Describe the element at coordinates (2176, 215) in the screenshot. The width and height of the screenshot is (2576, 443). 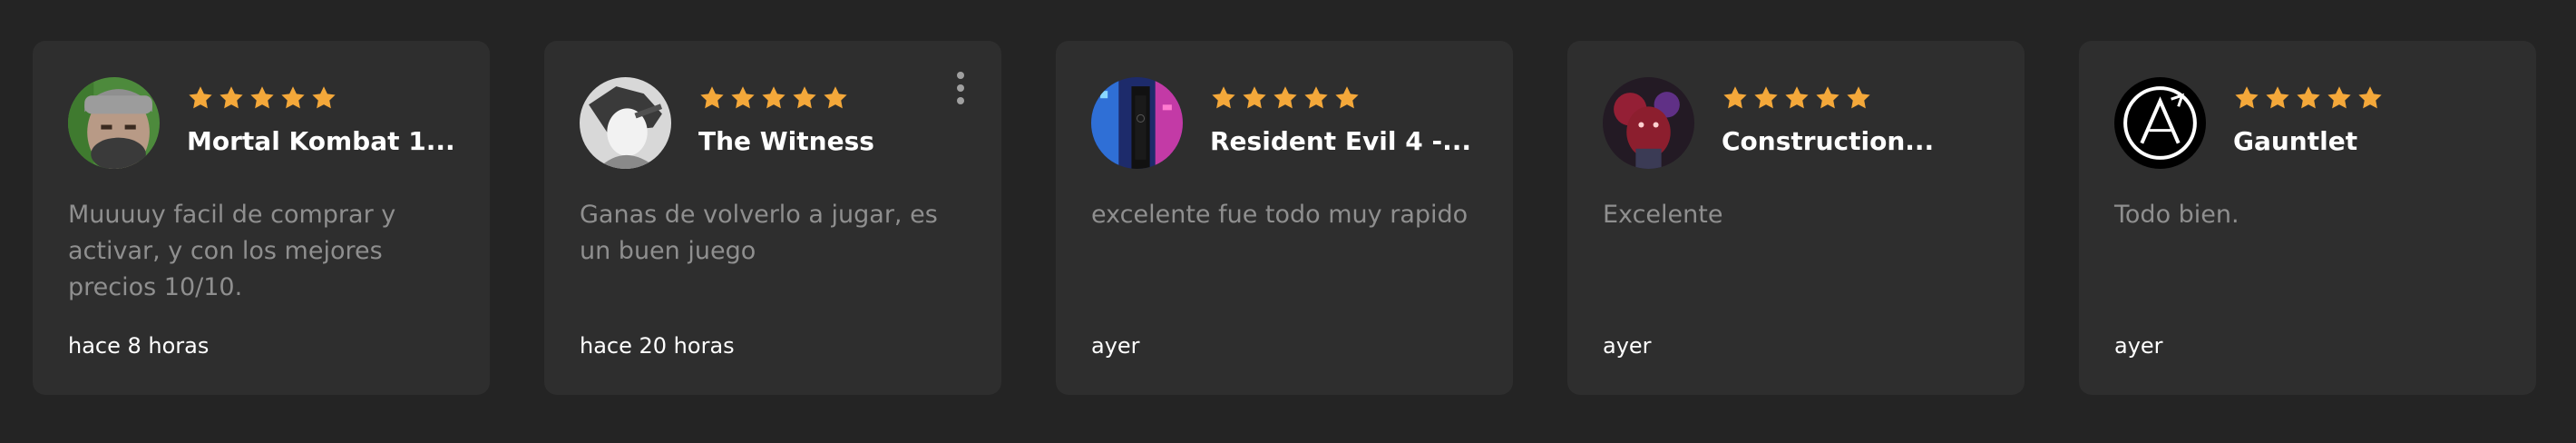
I see `review-text: Todo bien.` at that location.